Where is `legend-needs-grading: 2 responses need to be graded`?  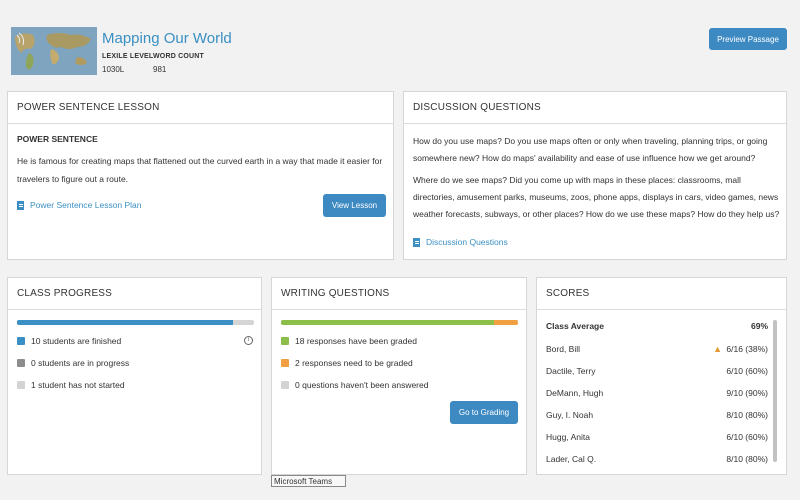 legend-needs-grading: 2 responses need to be graded is located at coordinates (347, 363).